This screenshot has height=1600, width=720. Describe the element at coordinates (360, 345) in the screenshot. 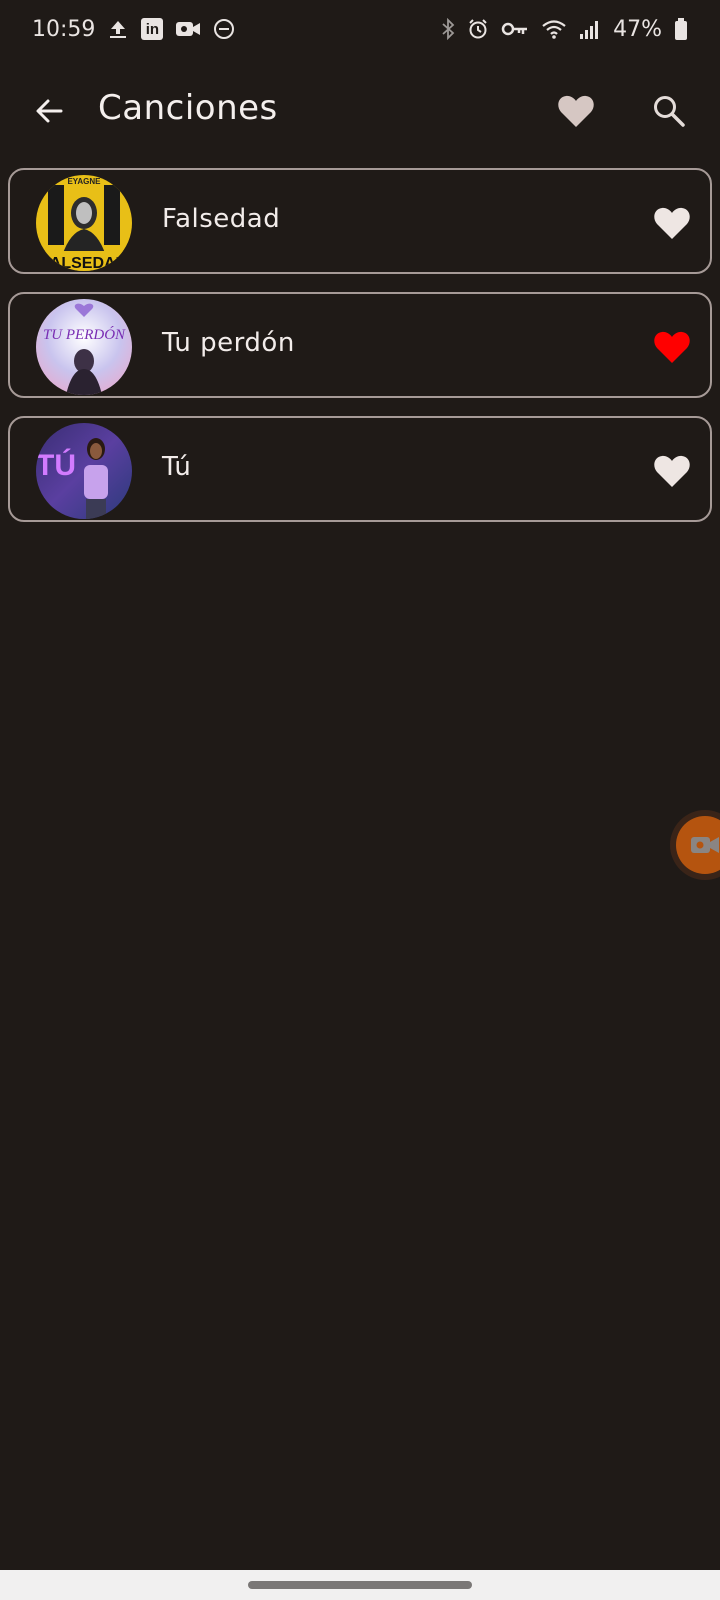

I see `song-item: TU PERDÓN Tu perdón` at that location.